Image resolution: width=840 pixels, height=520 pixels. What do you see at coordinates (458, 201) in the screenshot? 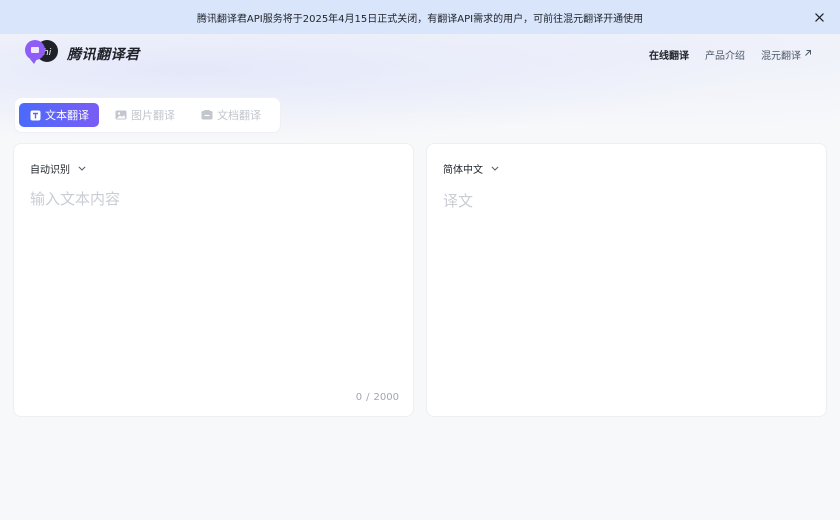
I see `translation-output: 译文` at bounding box center [458, 201].